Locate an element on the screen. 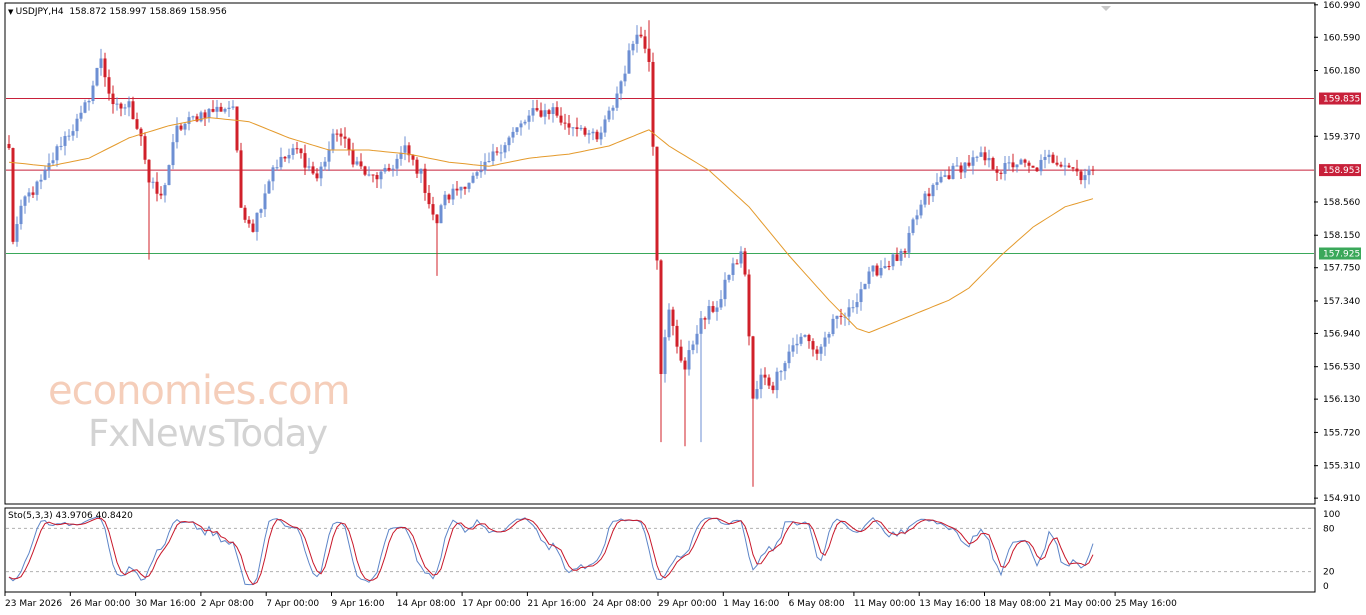 The height and width of the screenshot is (615, 1366). price-tick-label: 158.150 is located at coordinates (1341, 236).